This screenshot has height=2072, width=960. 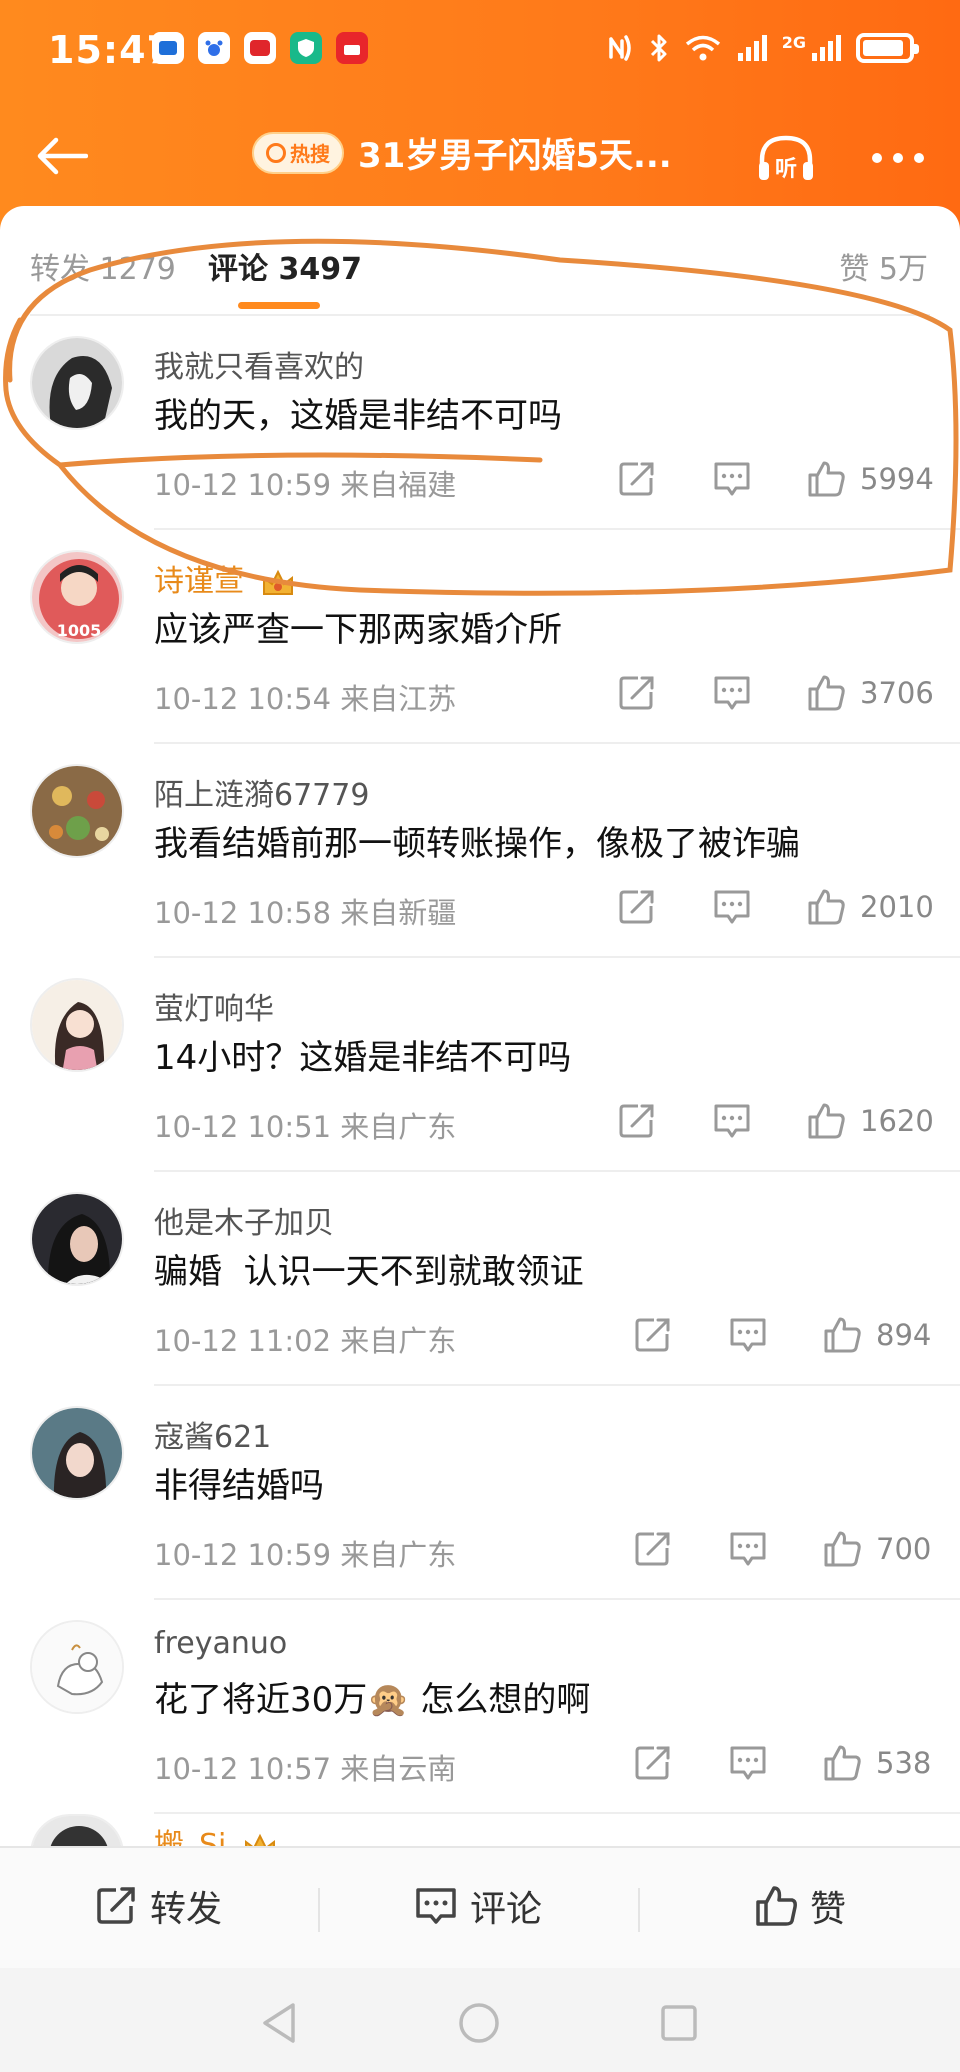 I want to click on network-label: 2G, so click(x=793, y=42).